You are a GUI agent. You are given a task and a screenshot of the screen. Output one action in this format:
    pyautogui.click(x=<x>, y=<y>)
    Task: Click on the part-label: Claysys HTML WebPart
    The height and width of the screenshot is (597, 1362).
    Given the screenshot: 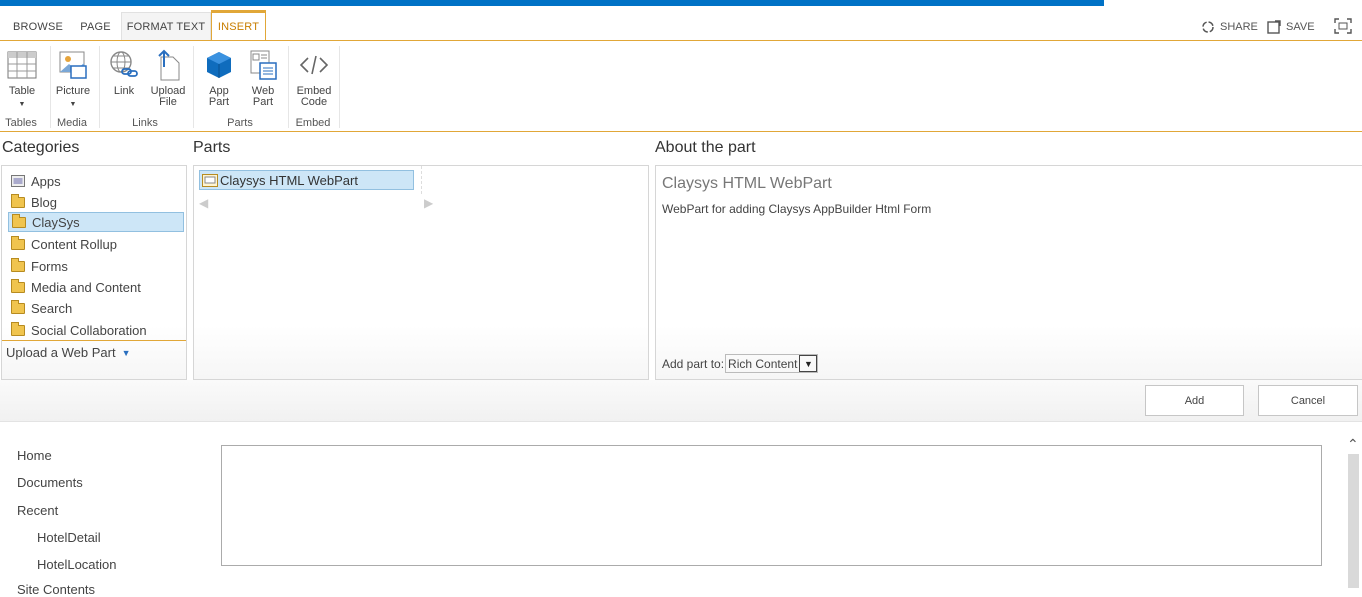 What is the action you would take?
    pyautogui.click(x=289, y=180)
    